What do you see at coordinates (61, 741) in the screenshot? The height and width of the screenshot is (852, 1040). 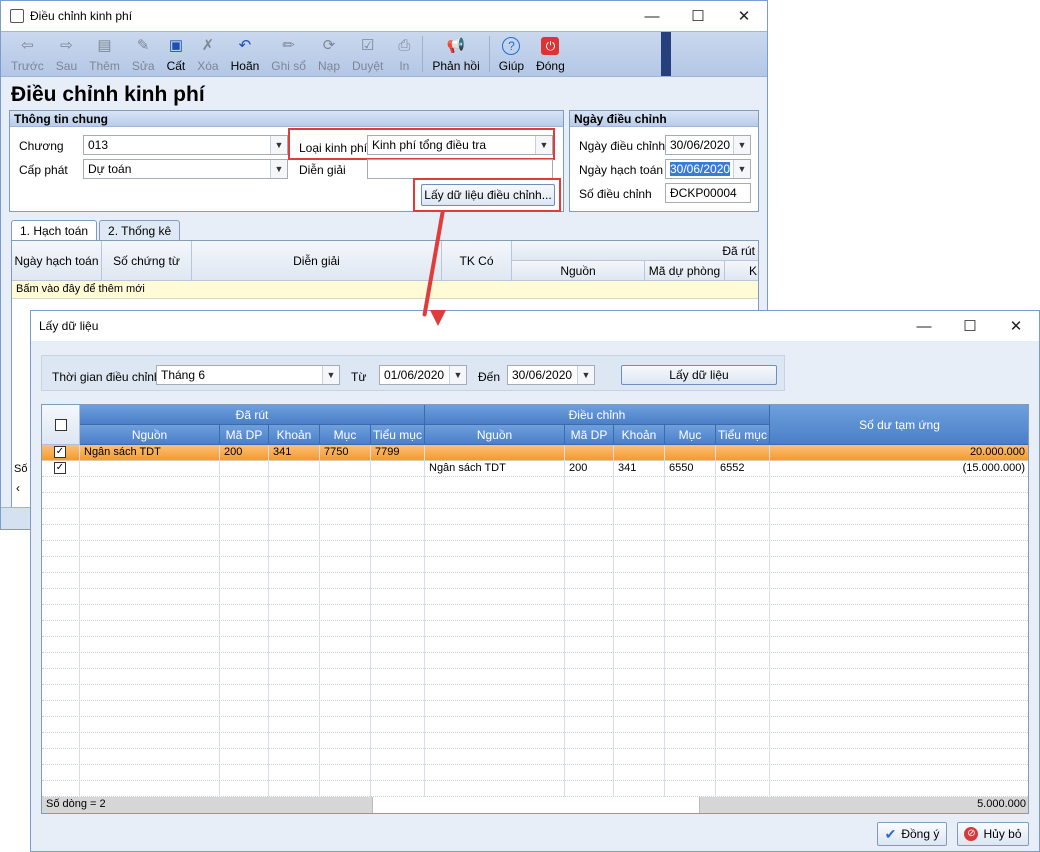 I see `row-checkbox-cell` at bounding box center [61, 741].